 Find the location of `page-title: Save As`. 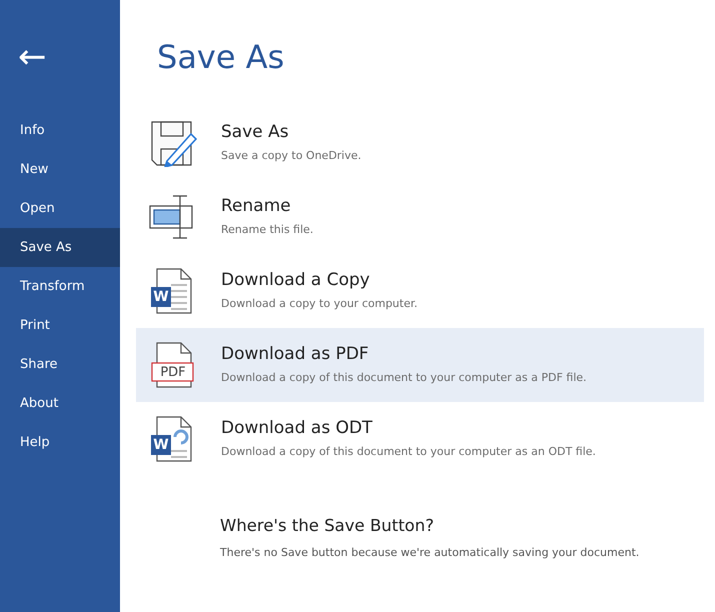

page-title: Save As is located at coordinates (221, 58).